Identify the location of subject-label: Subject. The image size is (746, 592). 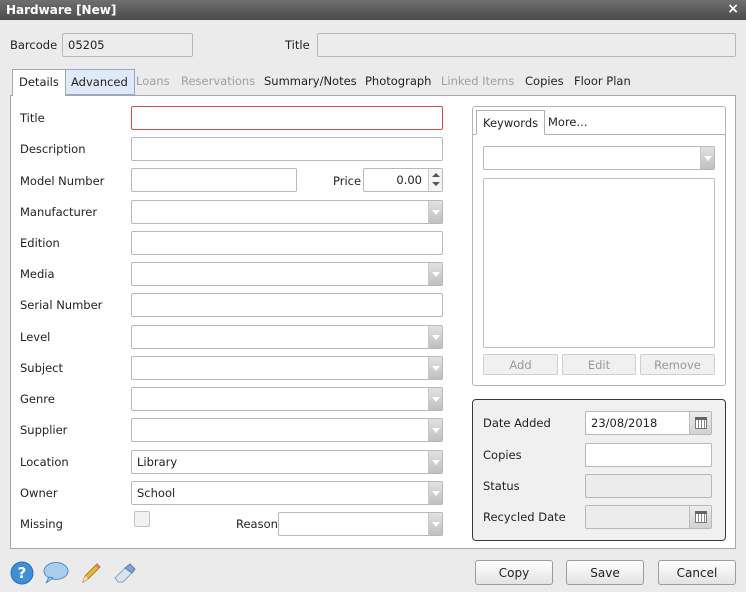
(41, 368).